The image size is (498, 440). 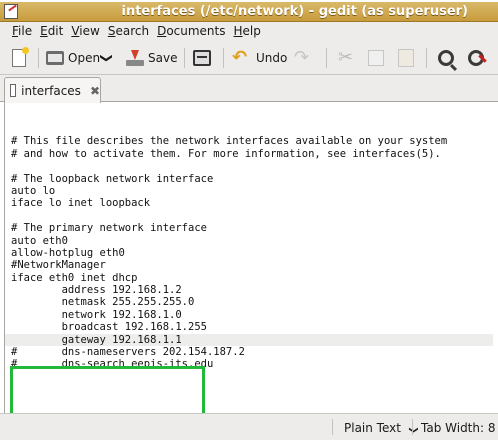 I want to click on cut-icon: ✂, so click(x=346, y=57).